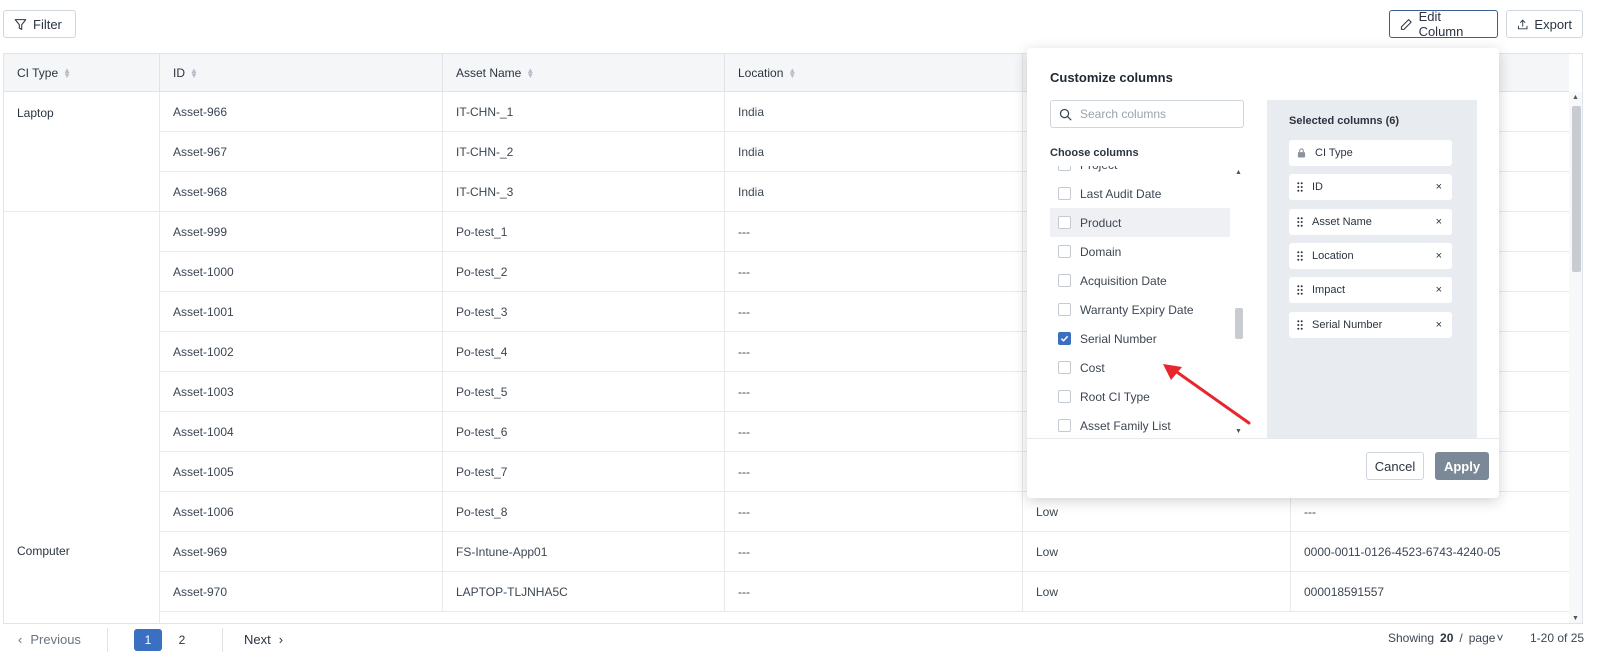 This screenshot has height=666, width=1600. I want to click on asset-id-cell: Asset-1001, so click(301, 312).